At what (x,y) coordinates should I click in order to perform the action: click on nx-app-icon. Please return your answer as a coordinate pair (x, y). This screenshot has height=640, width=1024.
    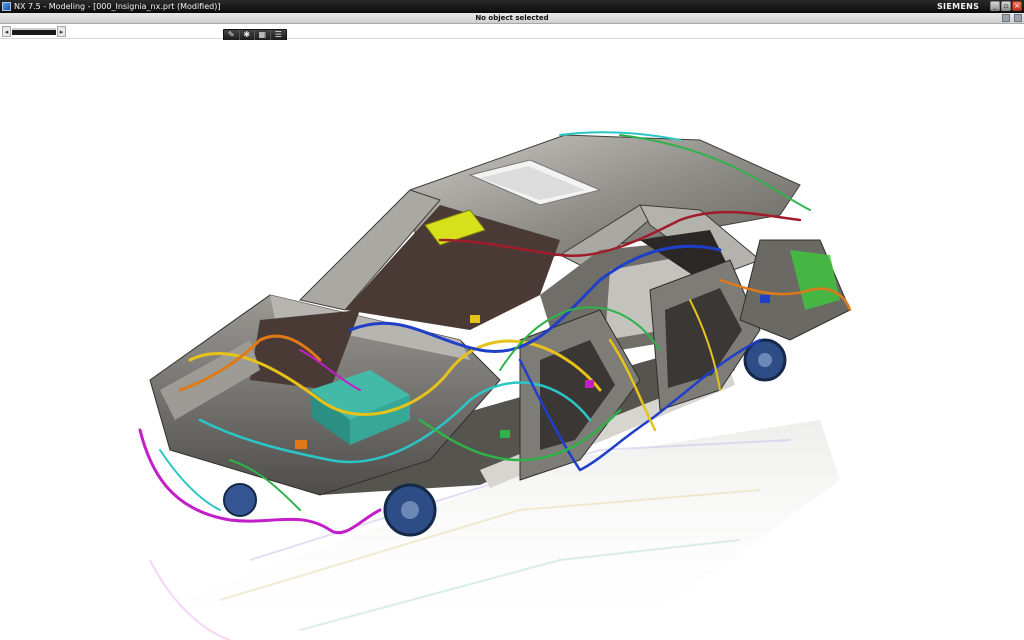
    Looking at the image, I should click on (6, 6).